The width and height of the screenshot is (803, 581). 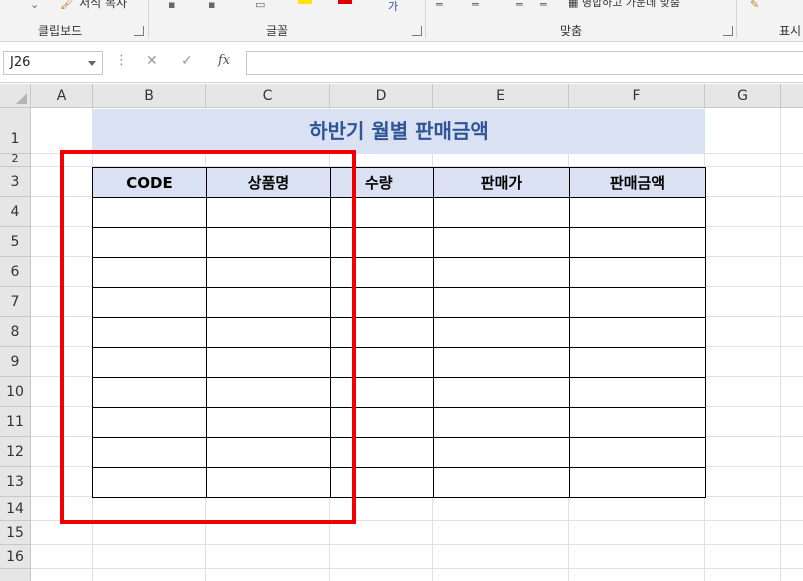 What do you see at coordinates (15, 272) in the screenshot?
I see `row-header-6: 6` at bounding box center [15, 272].